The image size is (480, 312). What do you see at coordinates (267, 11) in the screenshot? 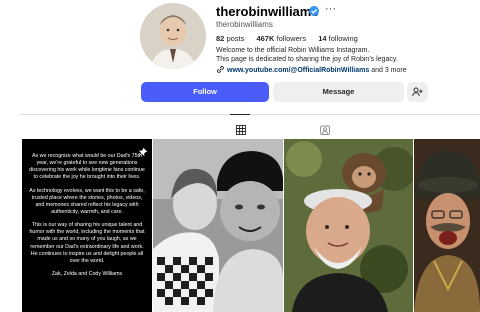
I see `profile-username: therobinwilliams` at bounding box center [267, 11].